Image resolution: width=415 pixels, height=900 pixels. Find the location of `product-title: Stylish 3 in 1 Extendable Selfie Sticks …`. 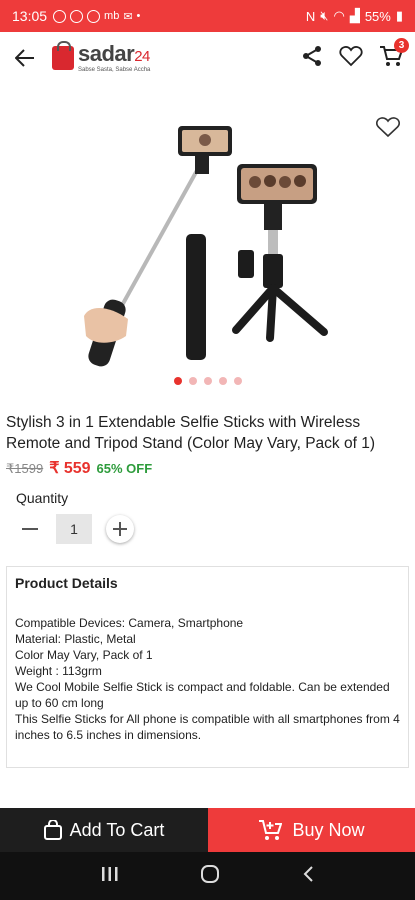

product-title: Stylish 3 in 1 Extendable Selfie Sticks … is located at coordinates (191, 433).